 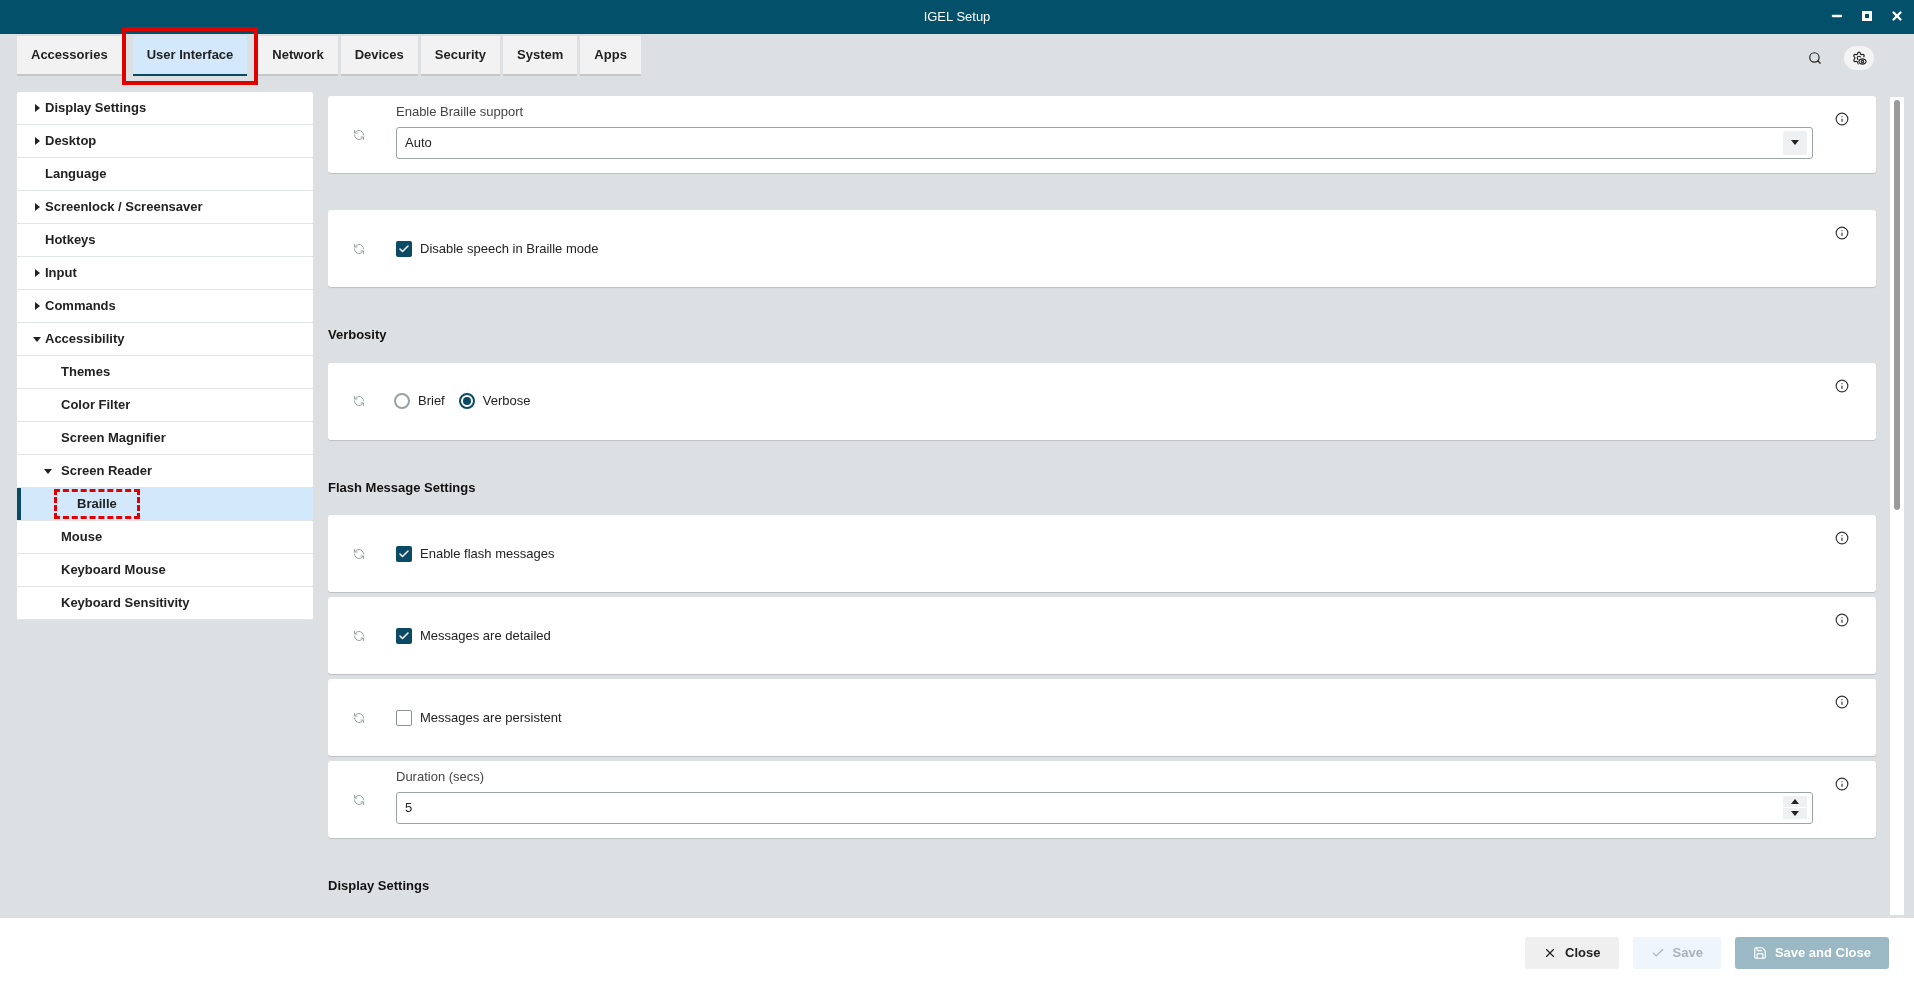 What do you see at coordinates (1572, 953) in the screenshot?
I see `close-button: Close` at bounding box center [1572, 953].